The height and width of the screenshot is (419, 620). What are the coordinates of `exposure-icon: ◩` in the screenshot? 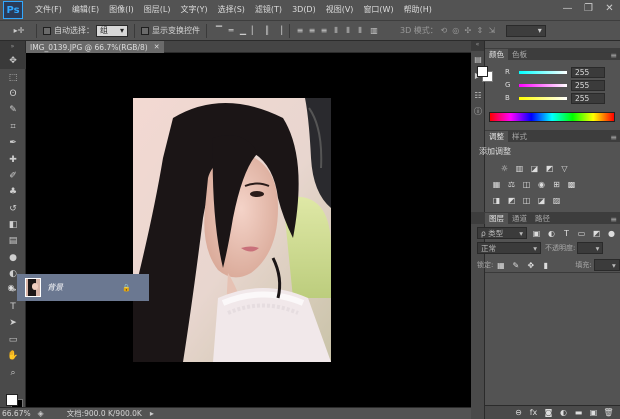 It's located at (549, 168).